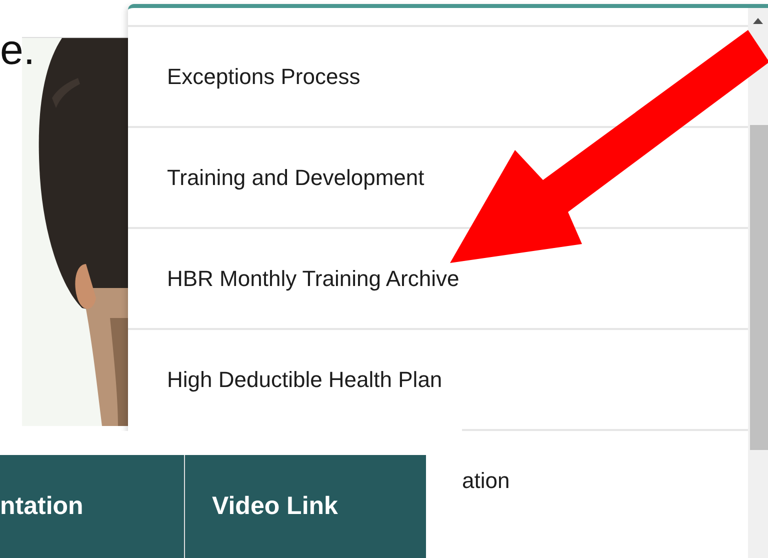 The width and height of the screenshot is (768, 558). Describe the element at coordinates (758, 21) in the screenshot. I see `scroll-up-icon` at that location.